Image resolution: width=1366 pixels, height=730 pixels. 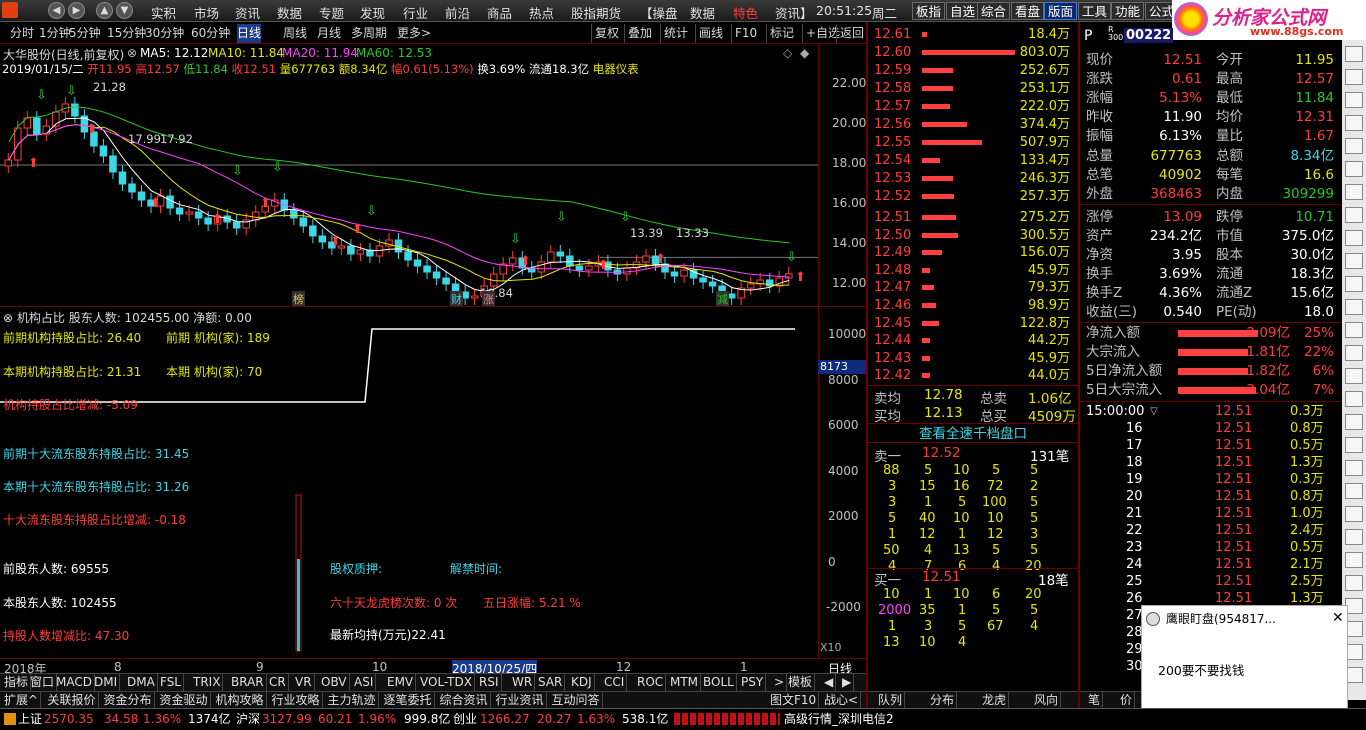 What do you see at coordinates (794, 12) in the screenshot?
I see `nav-item-14: 资讯】` at bounding box center [794, 12].